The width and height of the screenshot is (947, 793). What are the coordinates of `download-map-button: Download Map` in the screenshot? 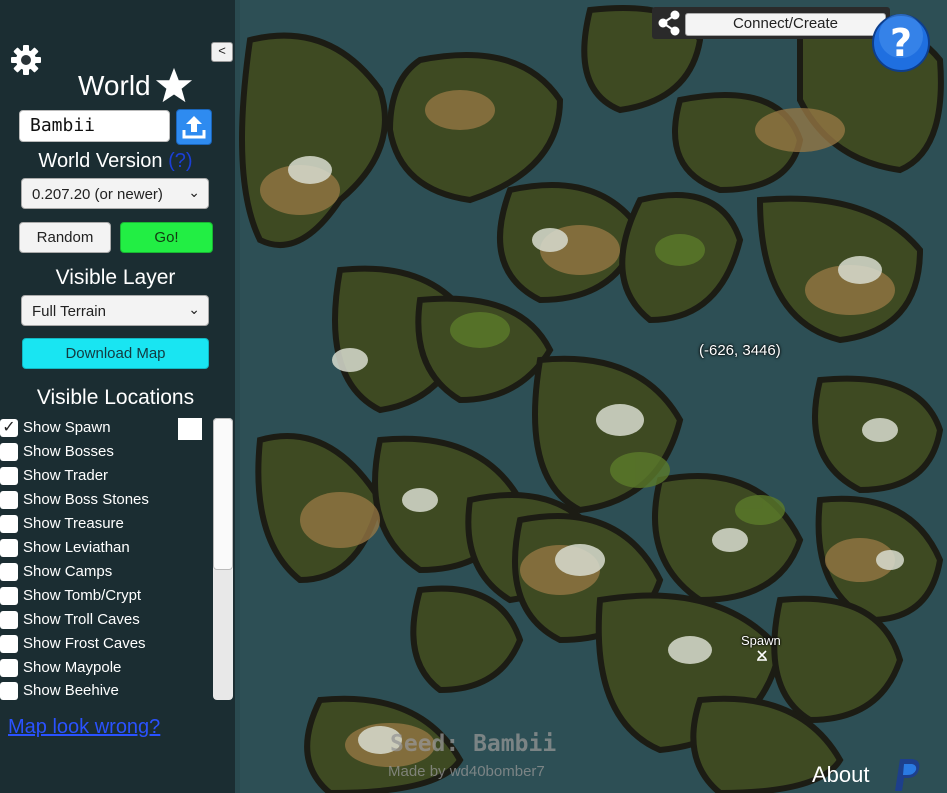 It's located at (115, 353).